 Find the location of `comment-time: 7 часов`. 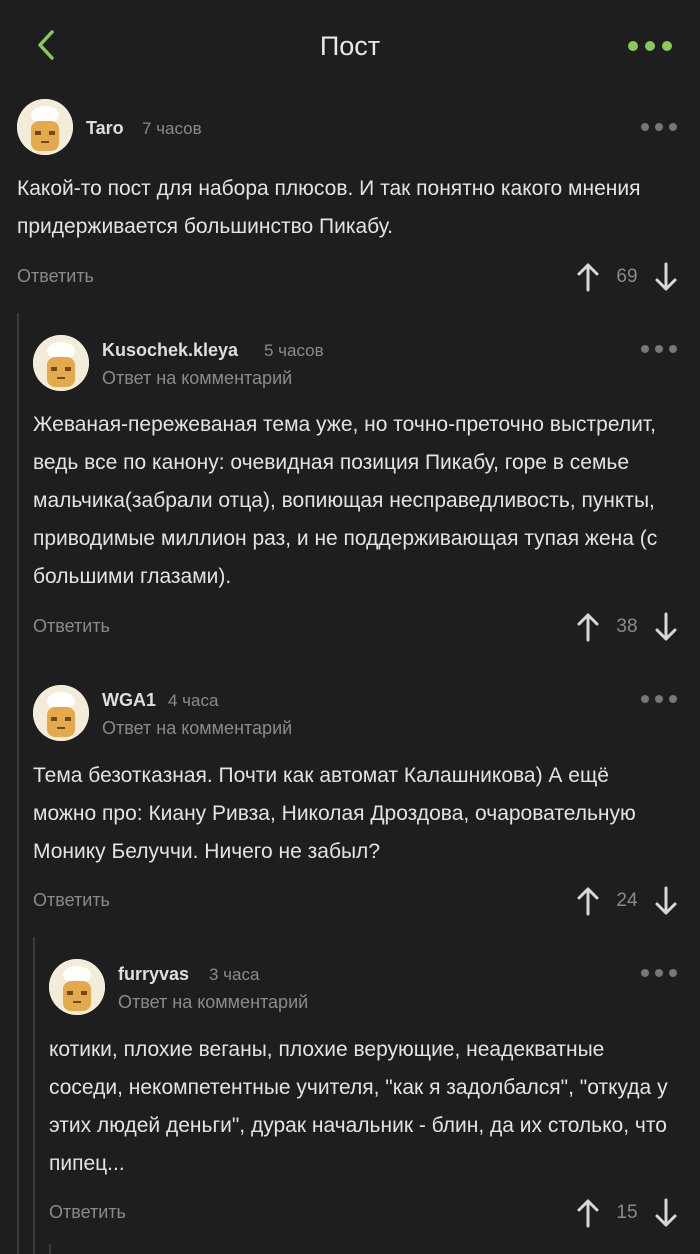

comment-time: 7 часов is located at coordinates (172, 128).